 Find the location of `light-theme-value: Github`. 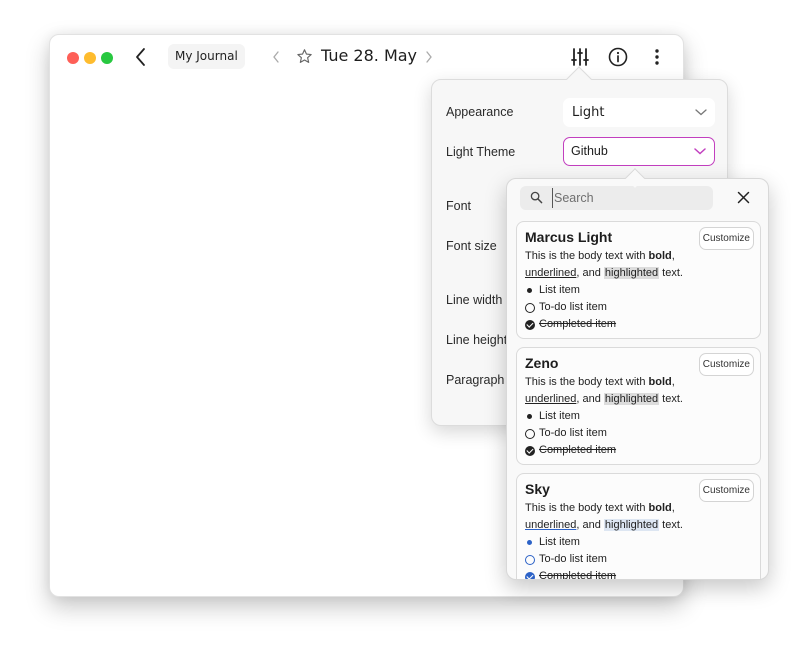

light-theme-value: Github is located at coordinates (589, 151).